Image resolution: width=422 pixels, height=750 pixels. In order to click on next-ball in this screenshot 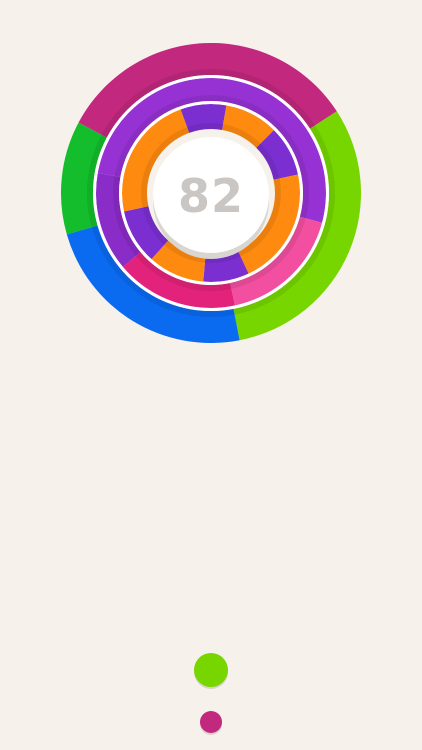, I will do `click(211, 722)`.